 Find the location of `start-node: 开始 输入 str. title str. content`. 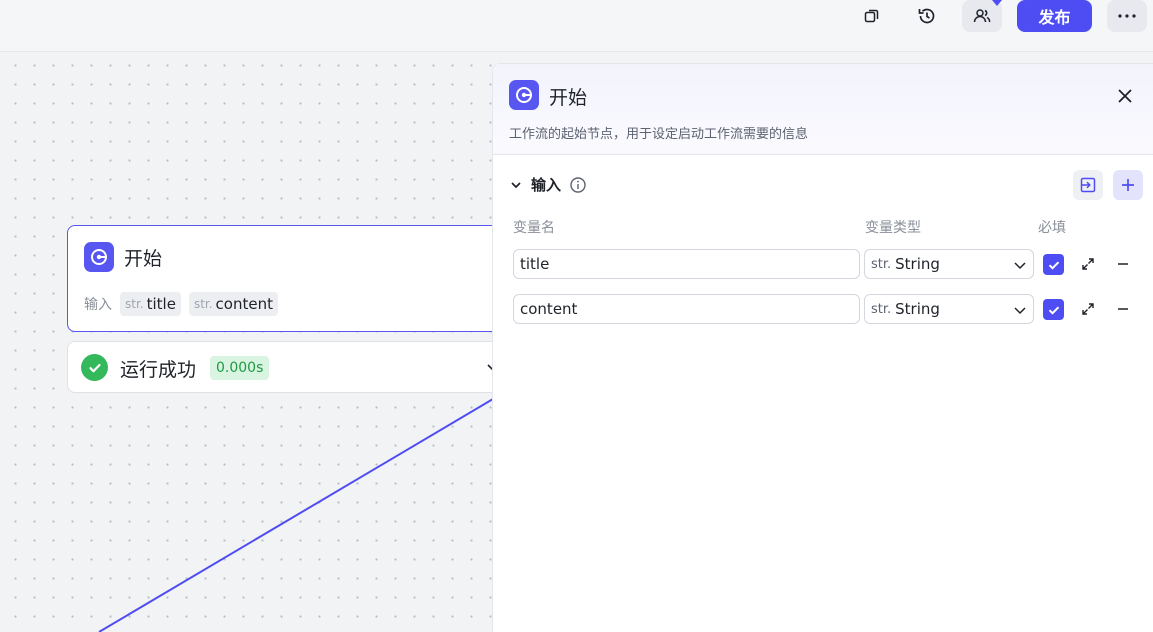

start-node: 开始 输入 str. title str. content is located at coordinates (287, 278).